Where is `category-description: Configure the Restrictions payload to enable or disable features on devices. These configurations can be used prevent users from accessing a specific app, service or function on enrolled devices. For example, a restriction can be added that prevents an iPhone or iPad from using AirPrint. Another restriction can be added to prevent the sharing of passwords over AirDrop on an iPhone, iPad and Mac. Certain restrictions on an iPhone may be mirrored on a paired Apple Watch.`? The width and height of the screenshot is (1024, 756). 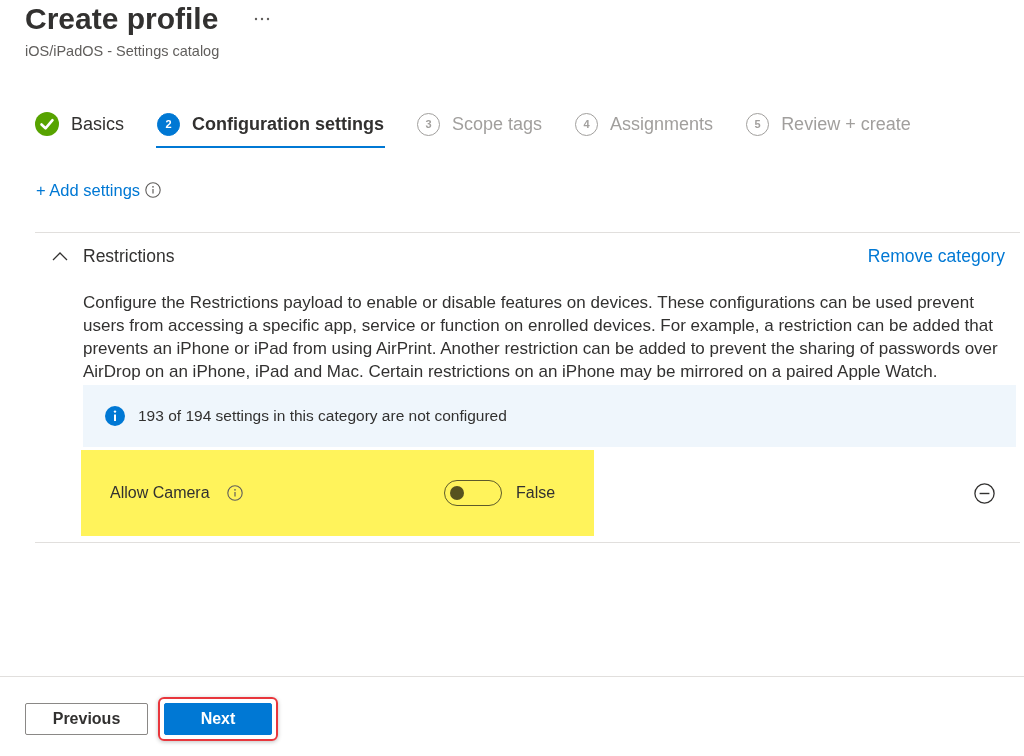
category-description: Configure the Restrictions payload to enable or disable features on devices. These configurations can be used prevent users from accessing a specific app, service or function on enrolled devices. For example, a restriction can be added that prevents an iPhone or iPad from using AirPrint. Another restriction can be added to prevent the sharing of passwords over AirDrop on an iPhone, iPad and Mac. Certain restrictions on an iPhone may be mirrored on a paired Apple Watch. is located at coordinates (541, 337).